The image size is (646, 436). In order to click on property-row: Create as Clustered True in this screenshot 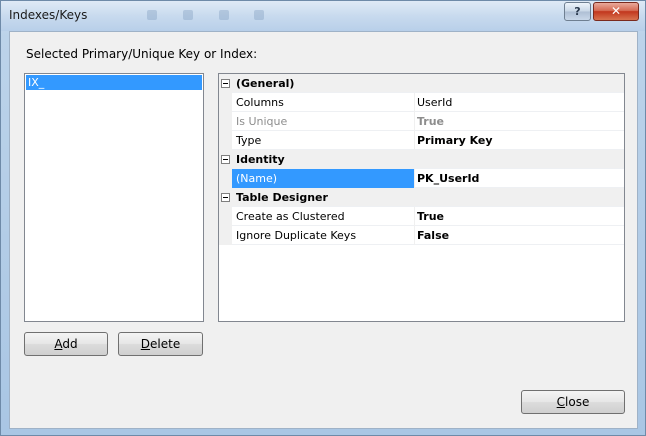, I will do `click(421, 216)`.